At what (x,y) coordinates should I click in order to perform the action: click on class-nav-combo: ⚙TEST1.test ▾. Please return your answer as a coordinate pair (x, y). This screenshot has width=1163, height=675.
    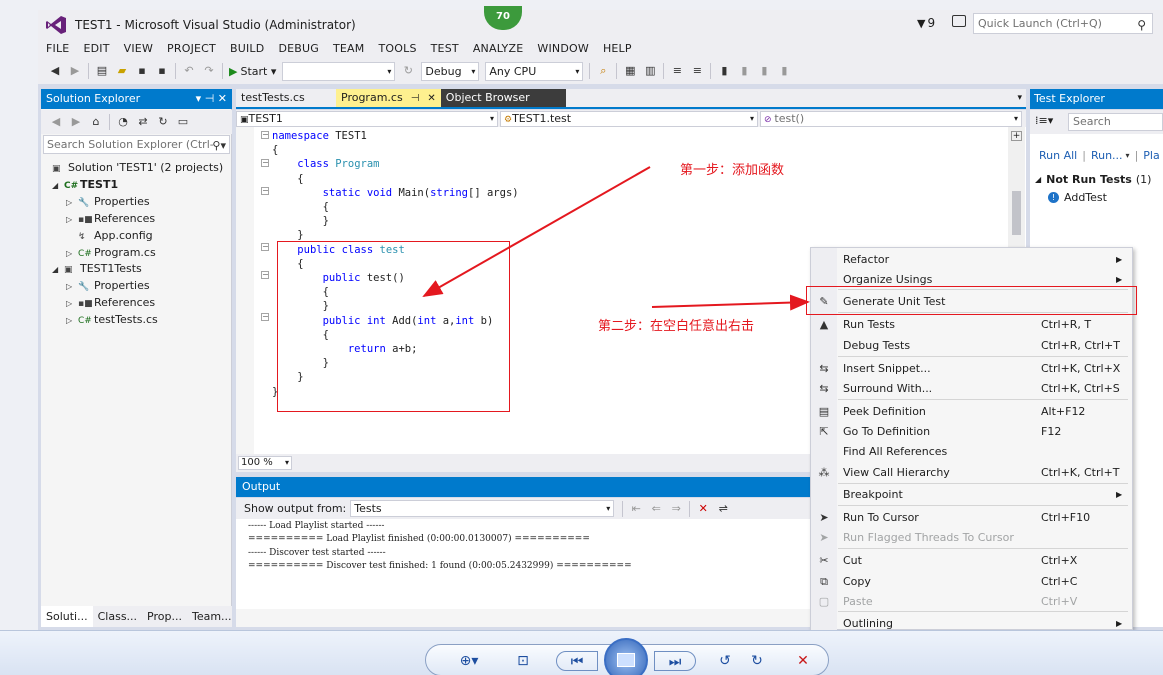
    Looking at the image, I should click on (629, 118).